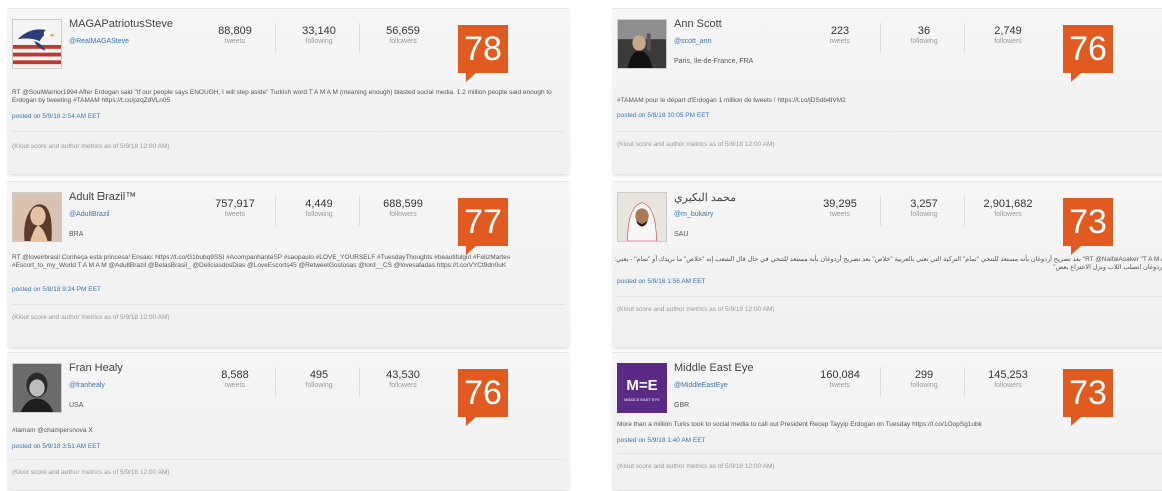  Describe the element at coordinates (319, 31) in the screenshot. I see `following-count: 33,140` at that location.